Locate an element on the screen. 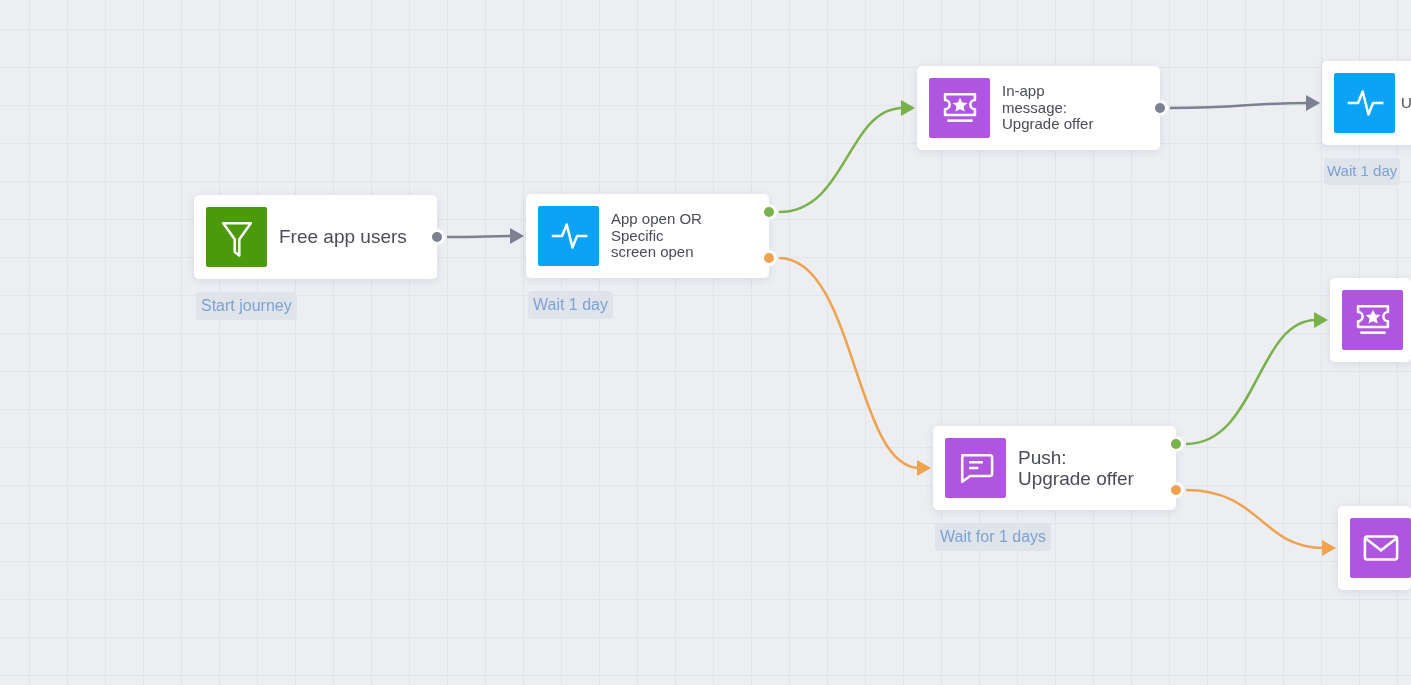  node-card: Push: Upgrade offer is located at coordinates (1054, 468).